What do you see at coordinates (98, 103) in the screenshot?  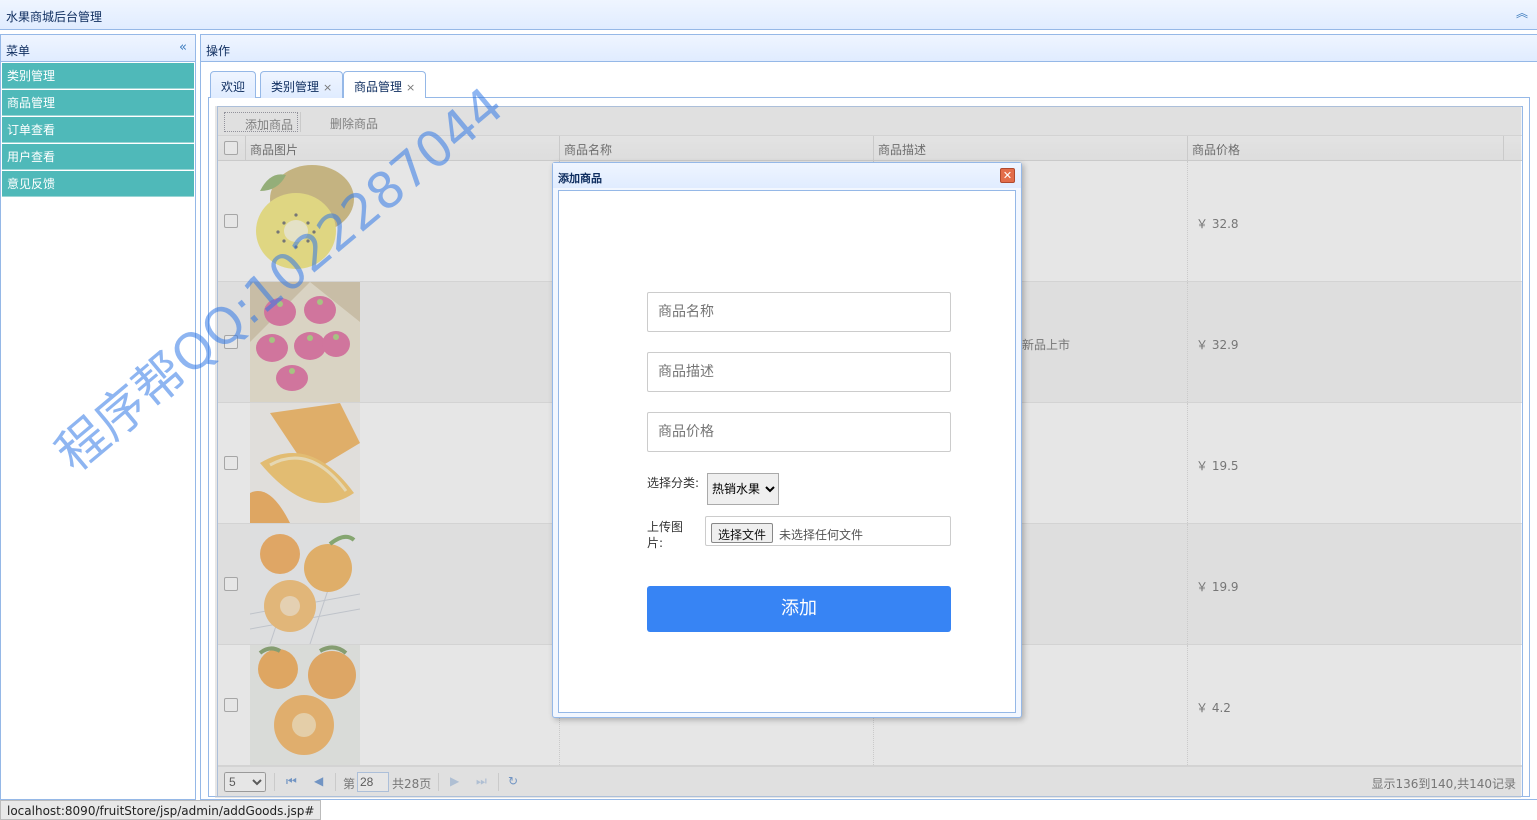 I see `menu-item-goods: 商品管理` at bounding box center [98, 103].